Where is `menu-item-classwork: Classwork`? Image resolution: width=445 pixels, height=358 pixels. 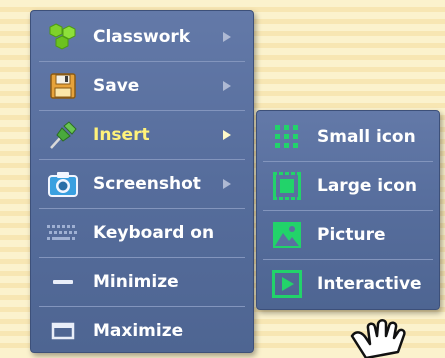 menu-item-classwork: Classwork is located at coordinates (142, 37).